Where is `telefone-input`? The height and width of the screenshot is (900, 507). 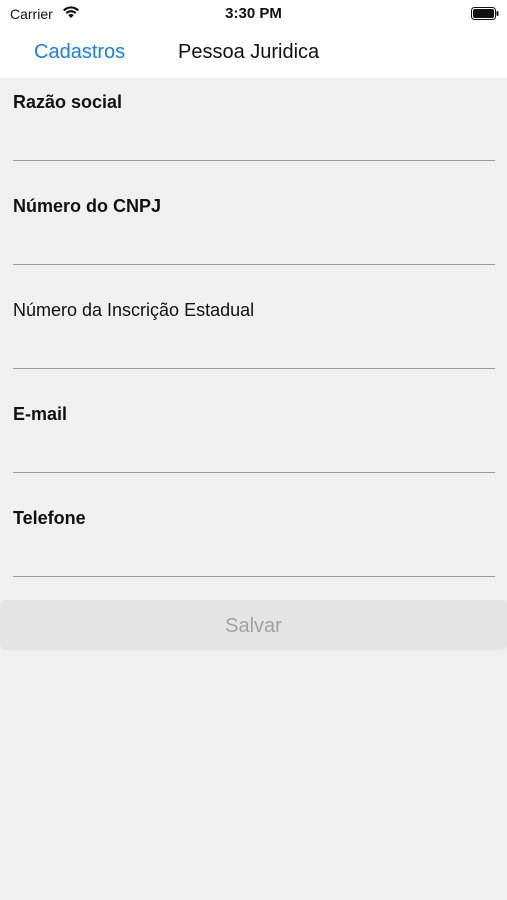
telefone-input is located at coordinates (254, 556).